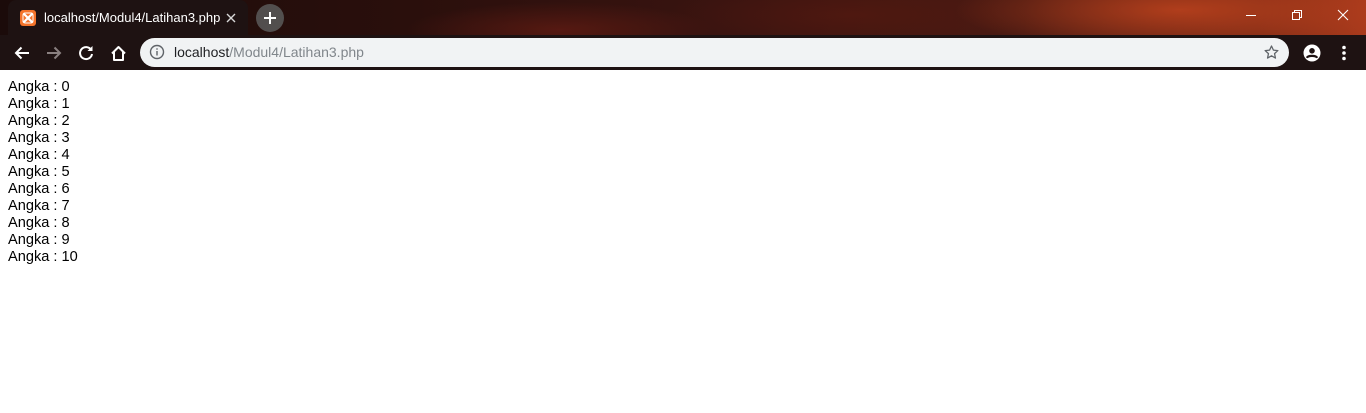  Describe the element at coordinates (230, 17) in the screenshot. I see `tab-close-icon` at that location.